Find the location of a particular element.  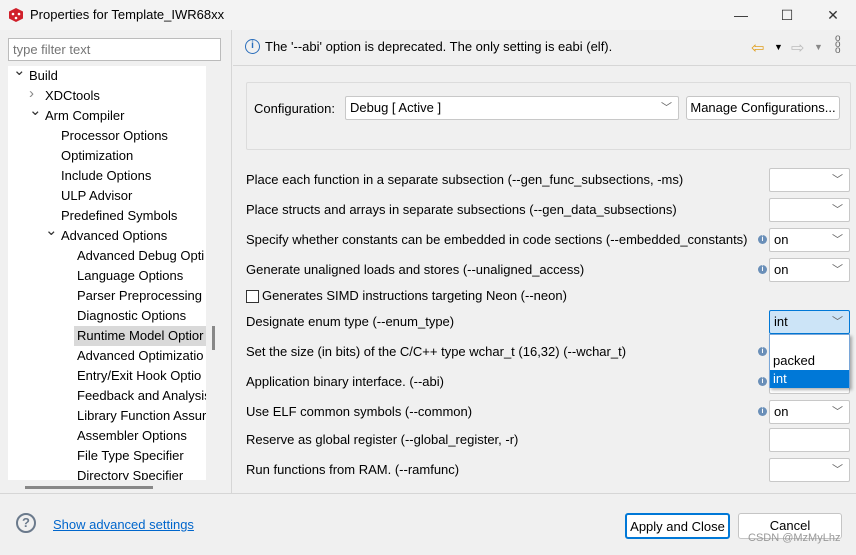

option-select: int ﹀ is located at coordinates (809, 322).